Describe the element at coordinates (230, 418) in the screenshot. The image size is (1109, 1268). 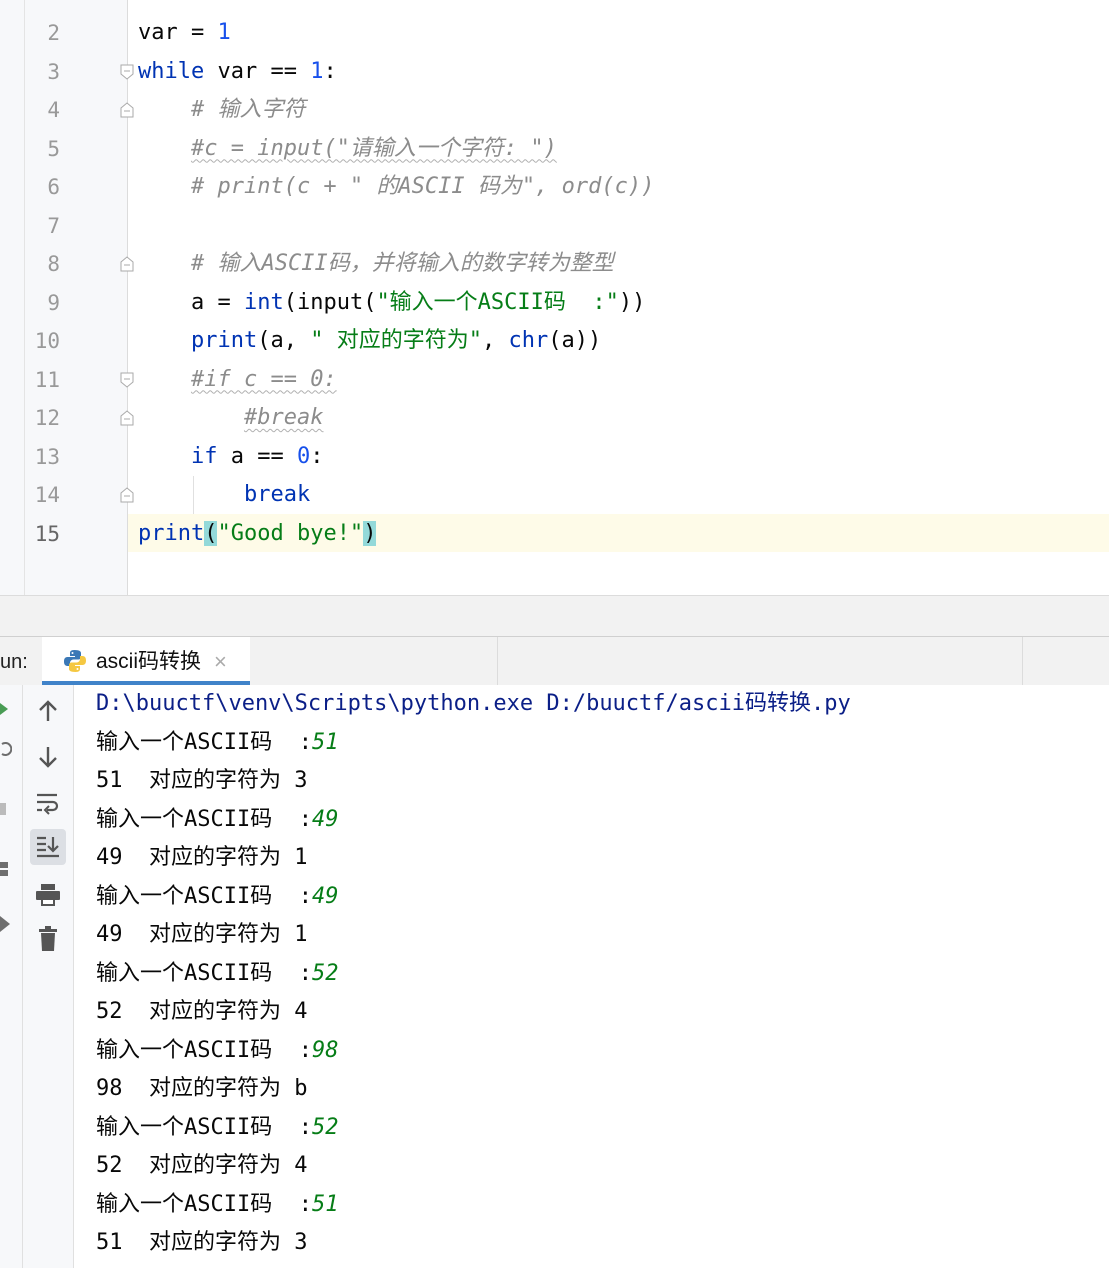
I see `code-line: #break` at that location.